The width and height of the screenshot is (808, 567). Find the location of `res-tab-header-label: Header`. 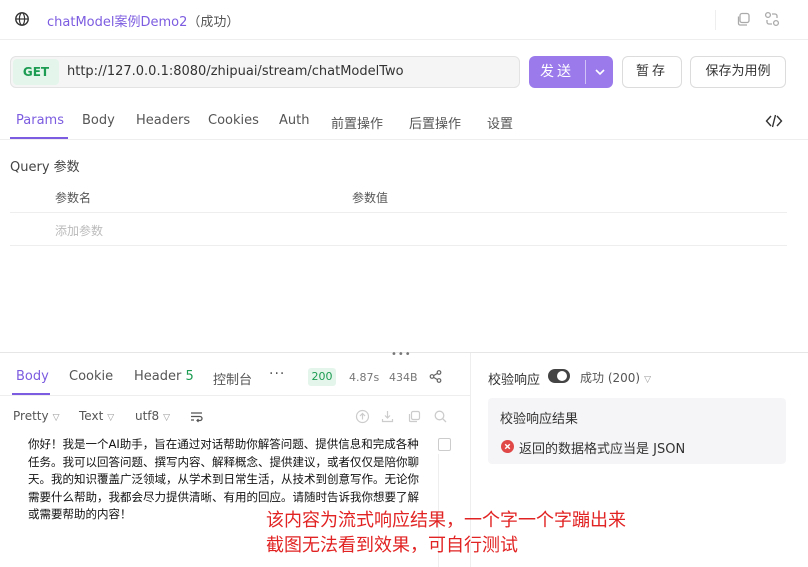

res-tab-header-label: Header is located at coordinates (158, 376).